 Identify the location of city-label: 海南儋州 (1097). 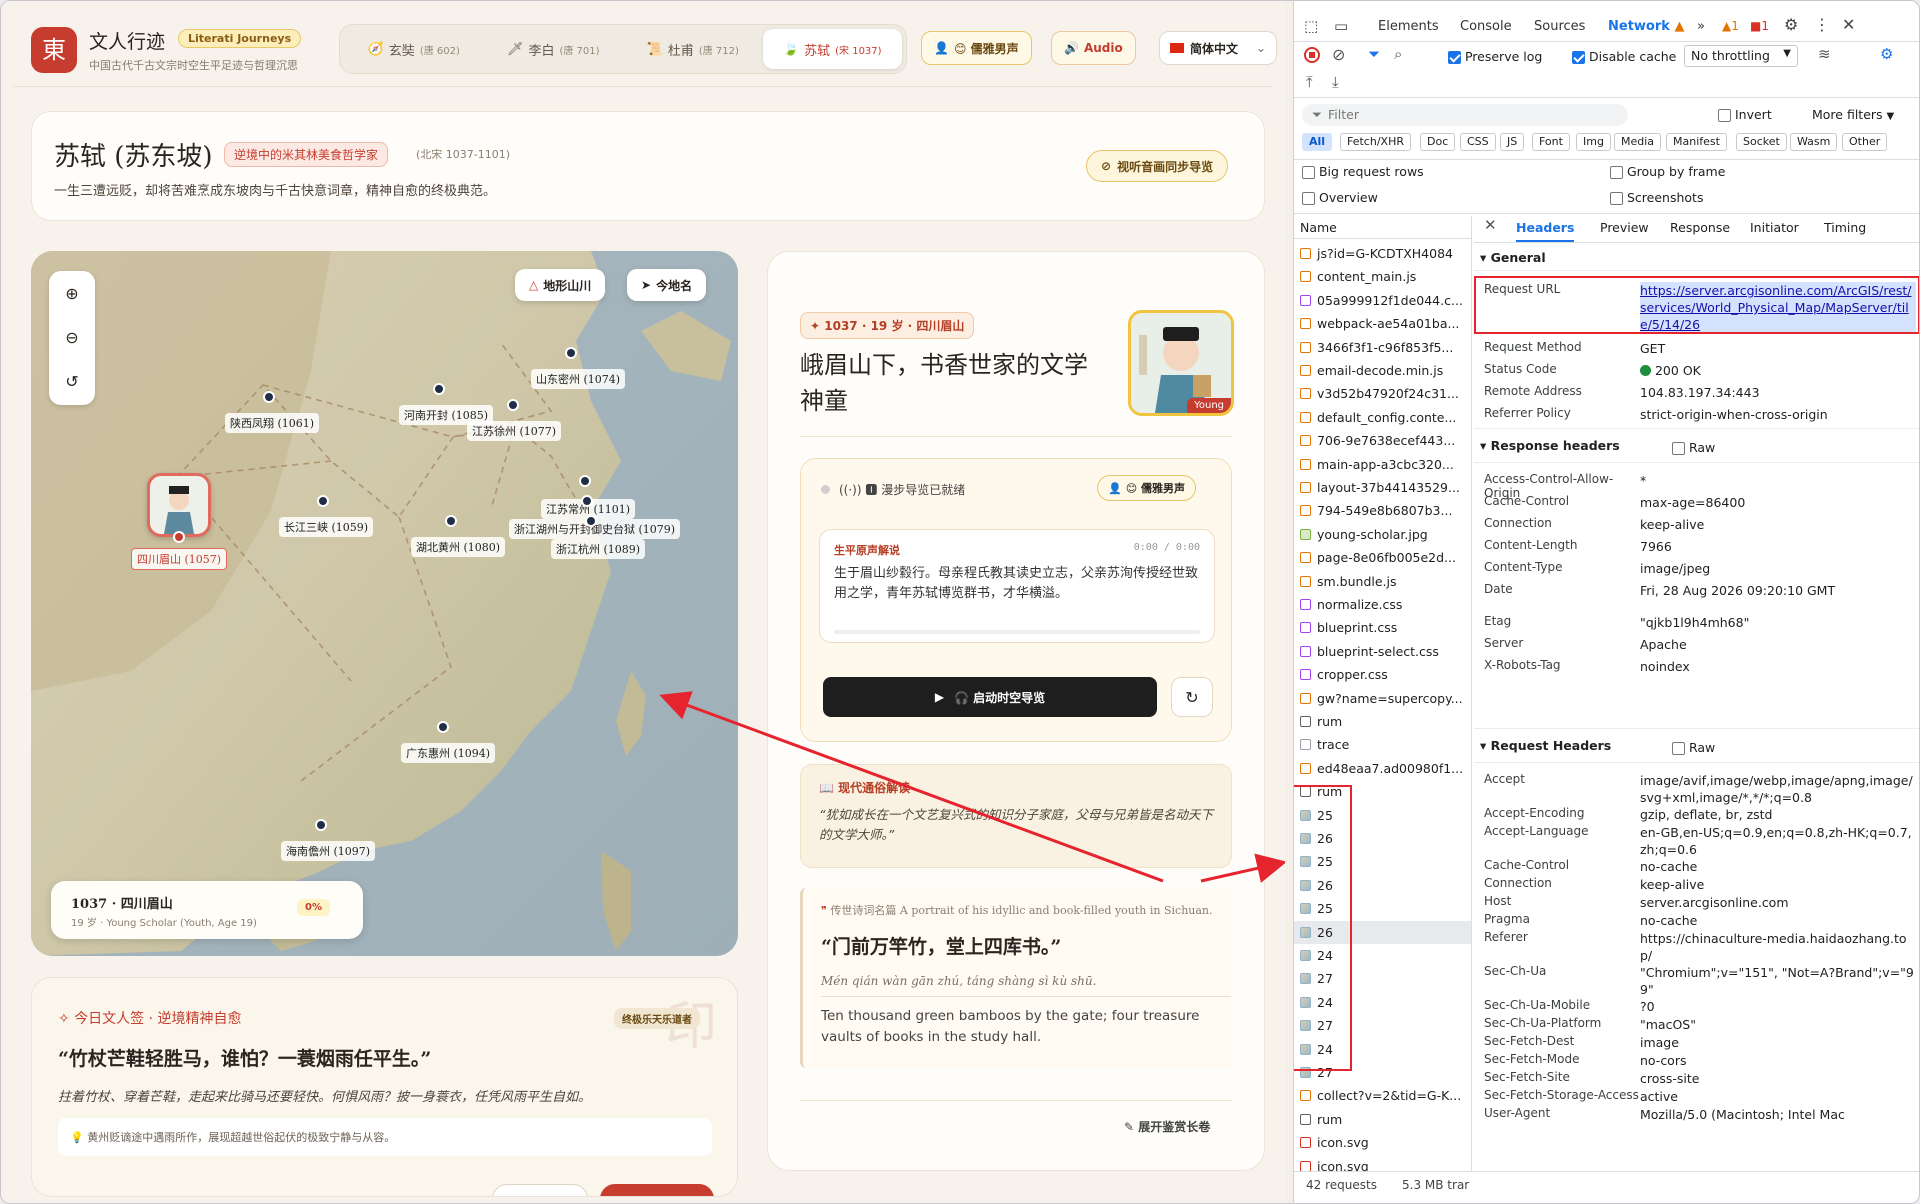
(328, 851).